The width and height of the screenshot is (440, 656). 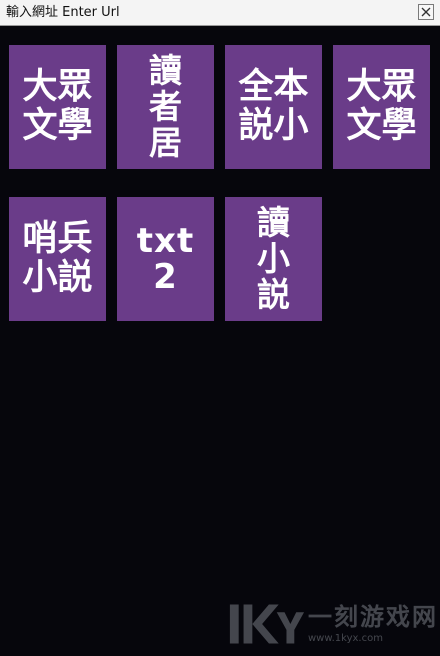 What do you see at coordinates (345, 638) in the screenshot?
I see `watermark-site-url: www.1kyx.com` at bounding box center [345, 638].